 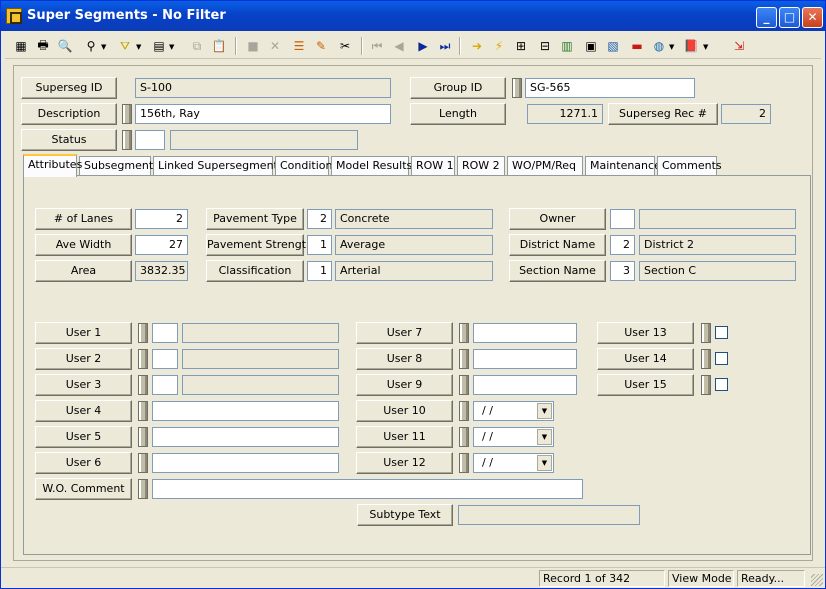 What do you see at coordinates (622, 245) in the screenshot?
I see `district-code: 2` at bounding box center [622, 245].